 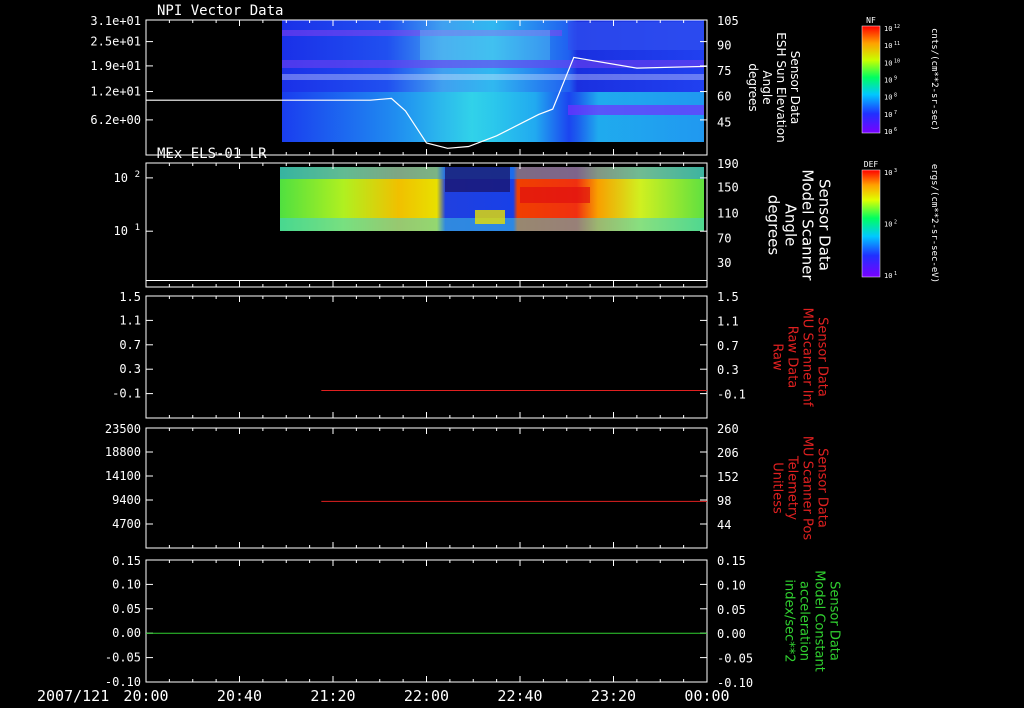 What do you see at coordinates (731, 395) in the screenshot?
I see `y2-tick-label: -0.1` at bounding box center [731, 395].